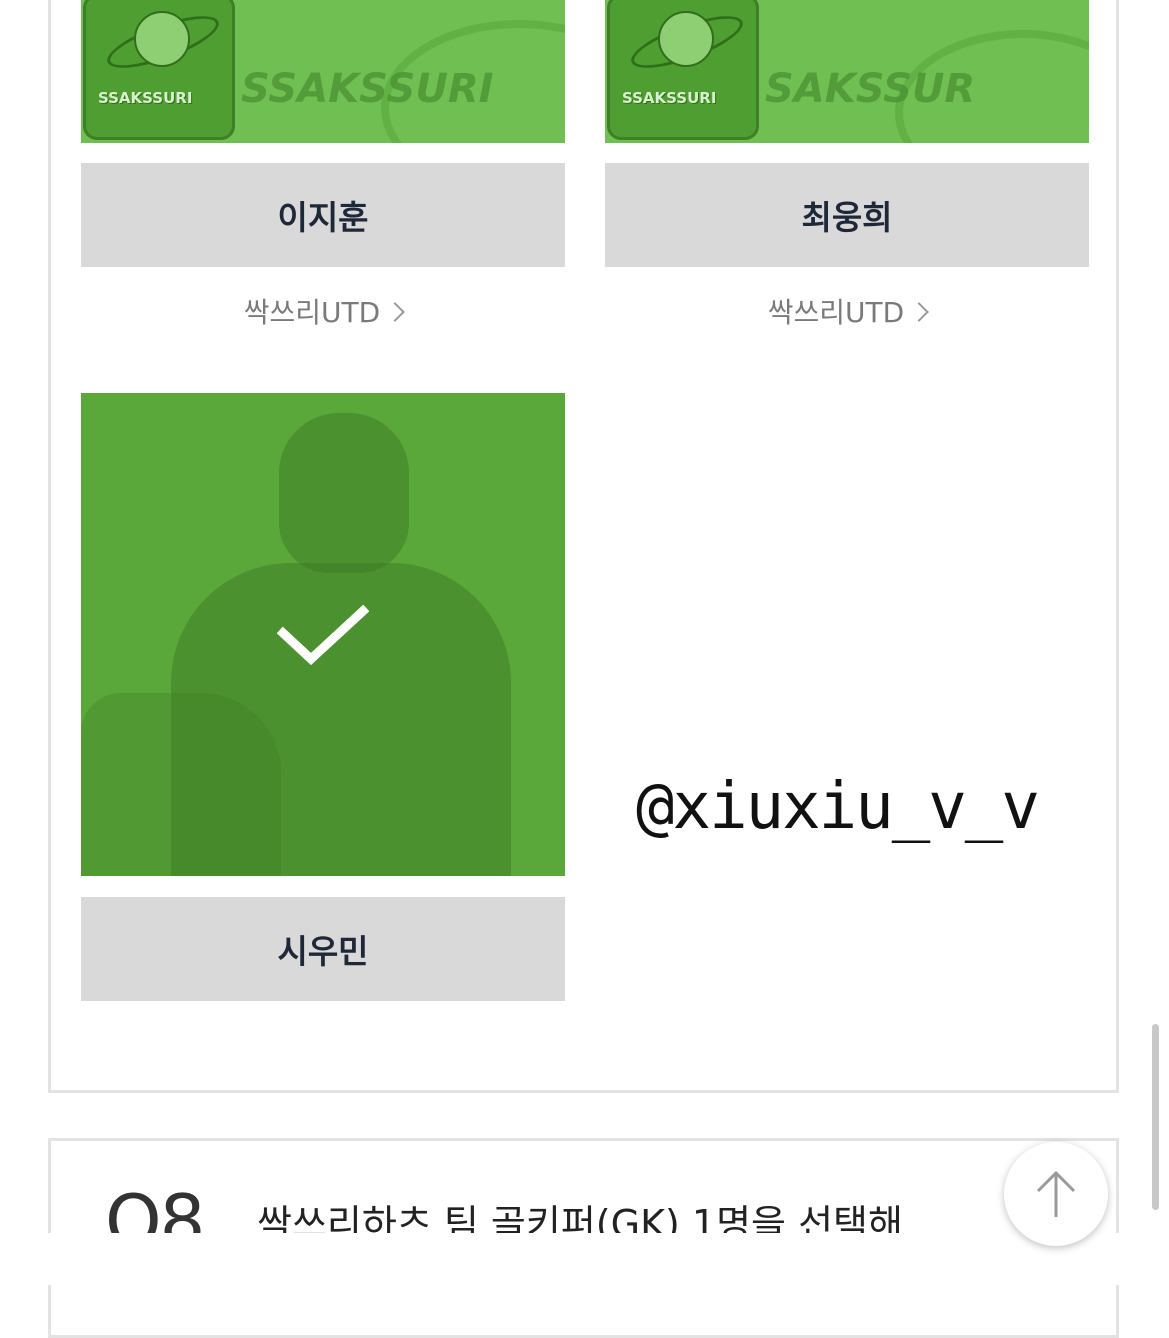  Describe the element at coordinates (323, 949) in the screenshot. I see `candidate-name-3: 시우민` at that location.